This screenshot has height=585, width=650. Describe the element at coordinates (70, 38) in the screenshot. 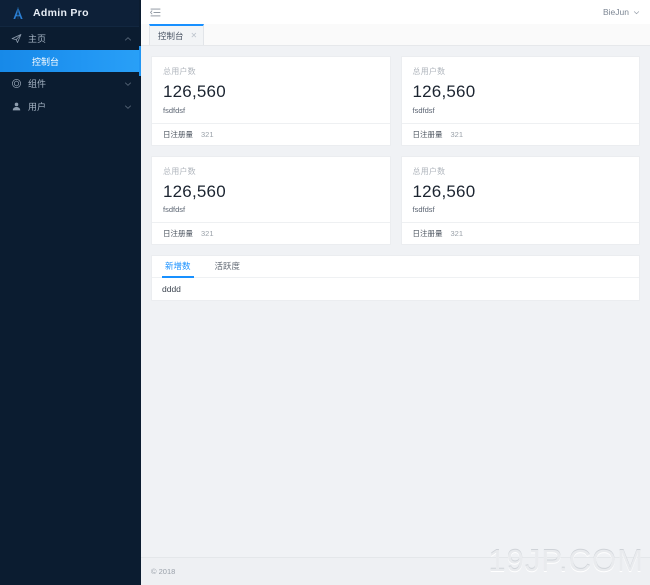

I see `sidebar-item-home: 主页` at that location.